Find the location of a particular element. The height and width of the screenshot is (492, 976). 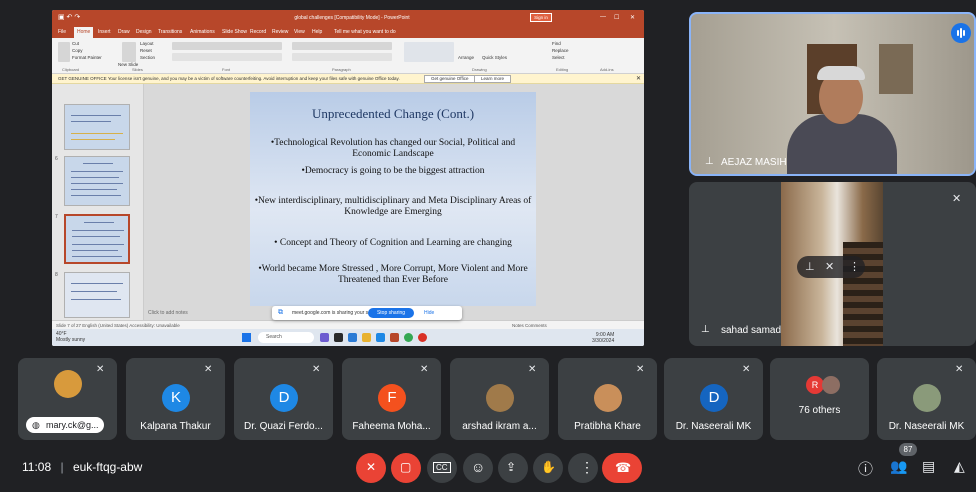

paste-icon is located at coordinates (64, 52).